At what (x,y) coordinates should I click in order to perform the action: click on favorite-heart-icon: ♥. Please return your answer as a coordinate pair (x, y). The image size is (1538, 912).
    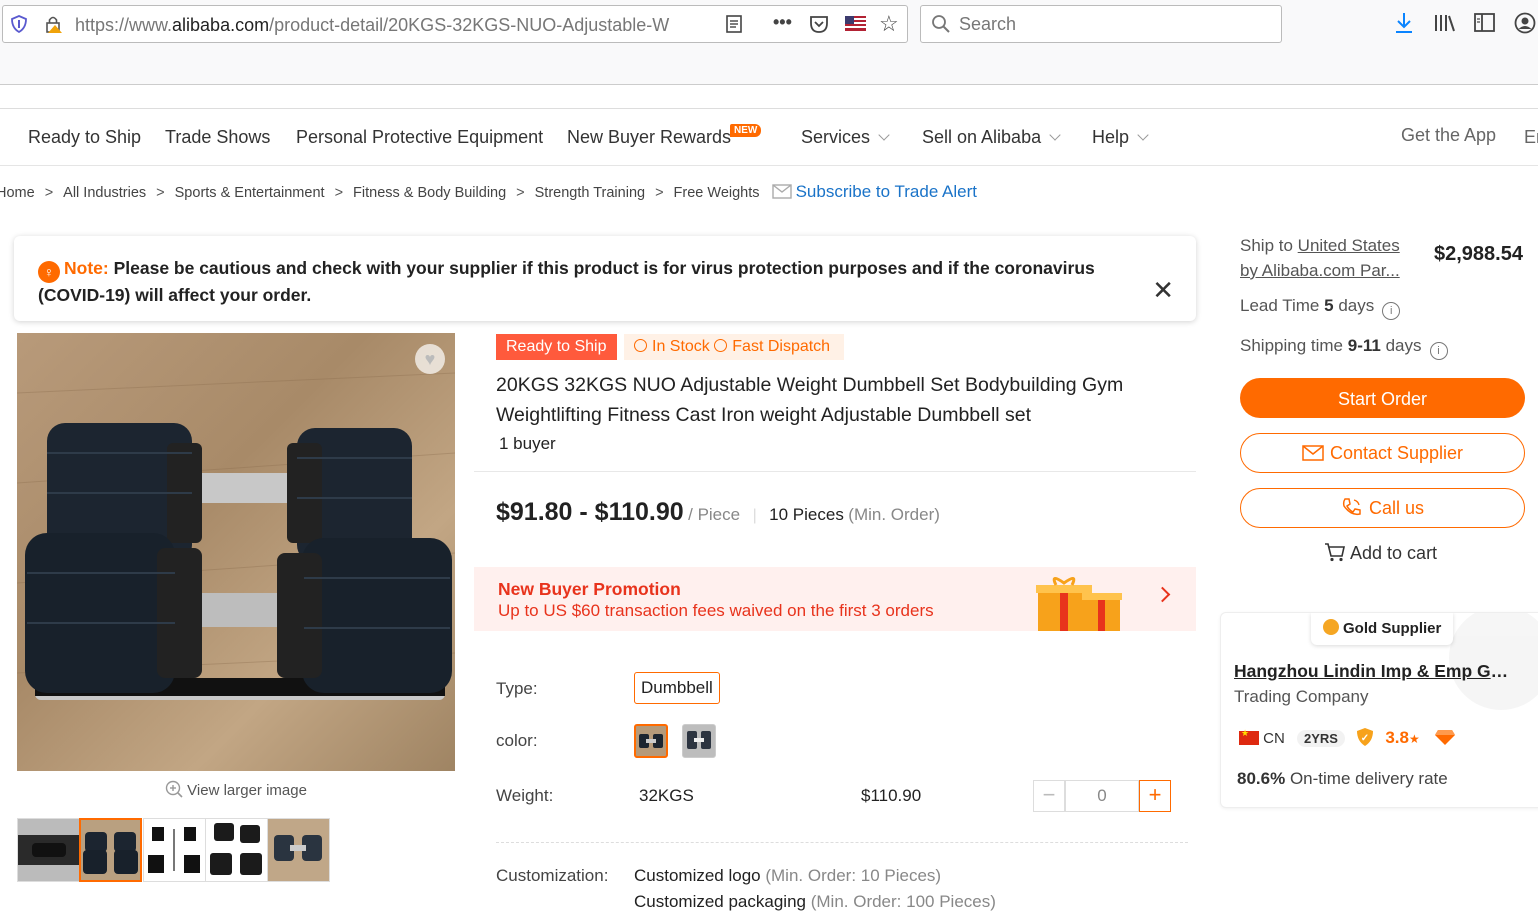
    Looking at the image, I should click on (430, 359).